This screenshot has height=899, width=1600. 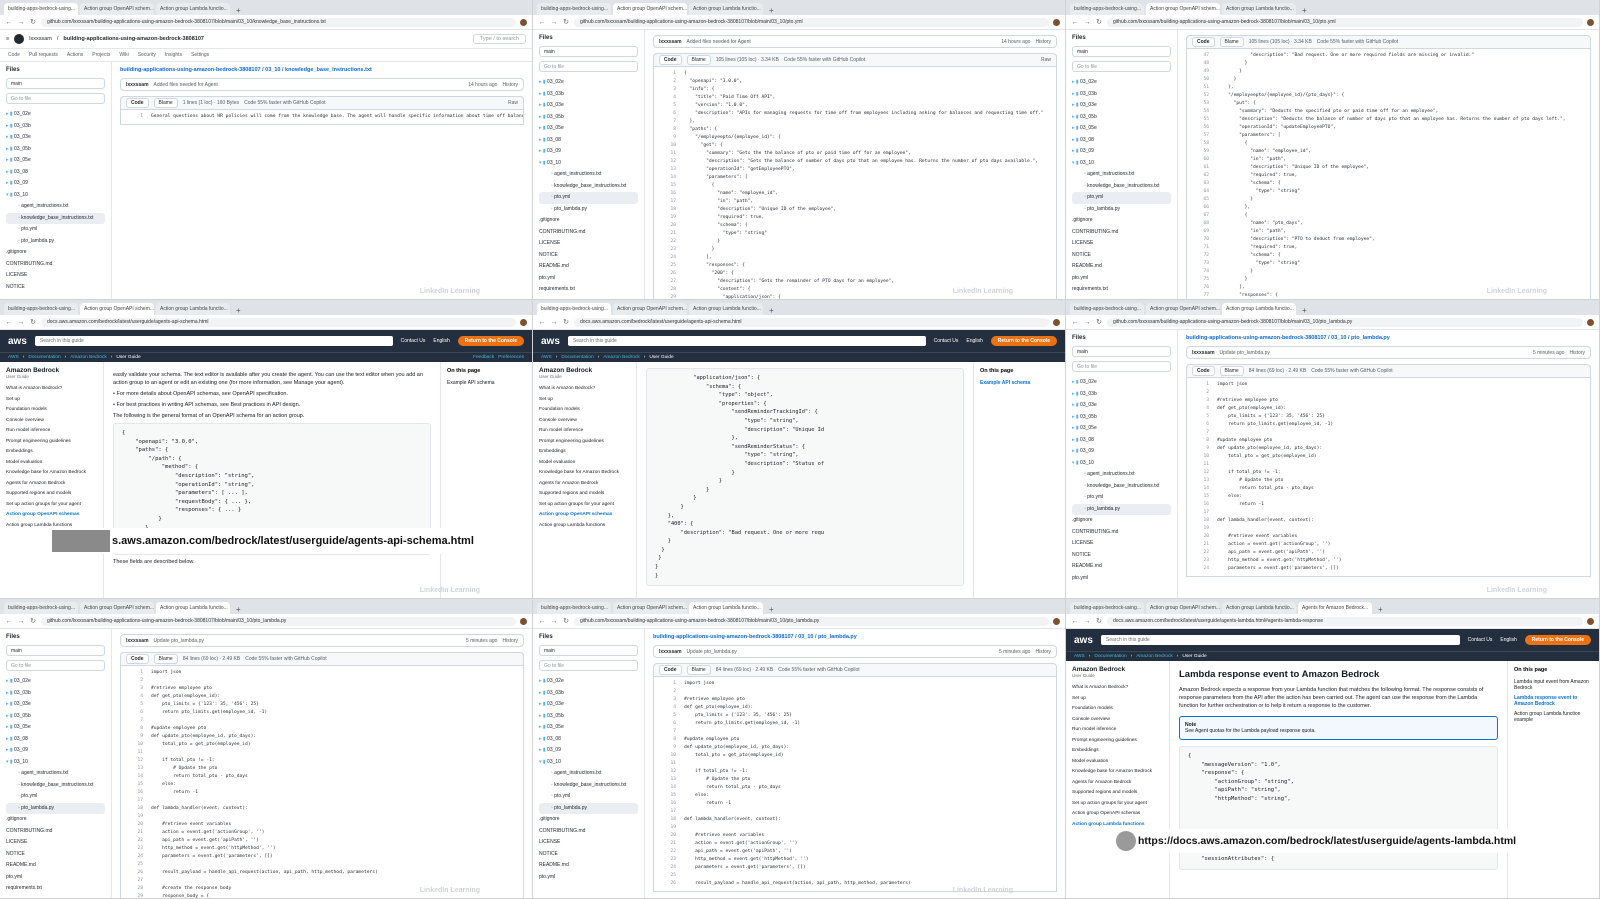 I want to click on tree-file: requirements.txt, so click(x=588, y=290).